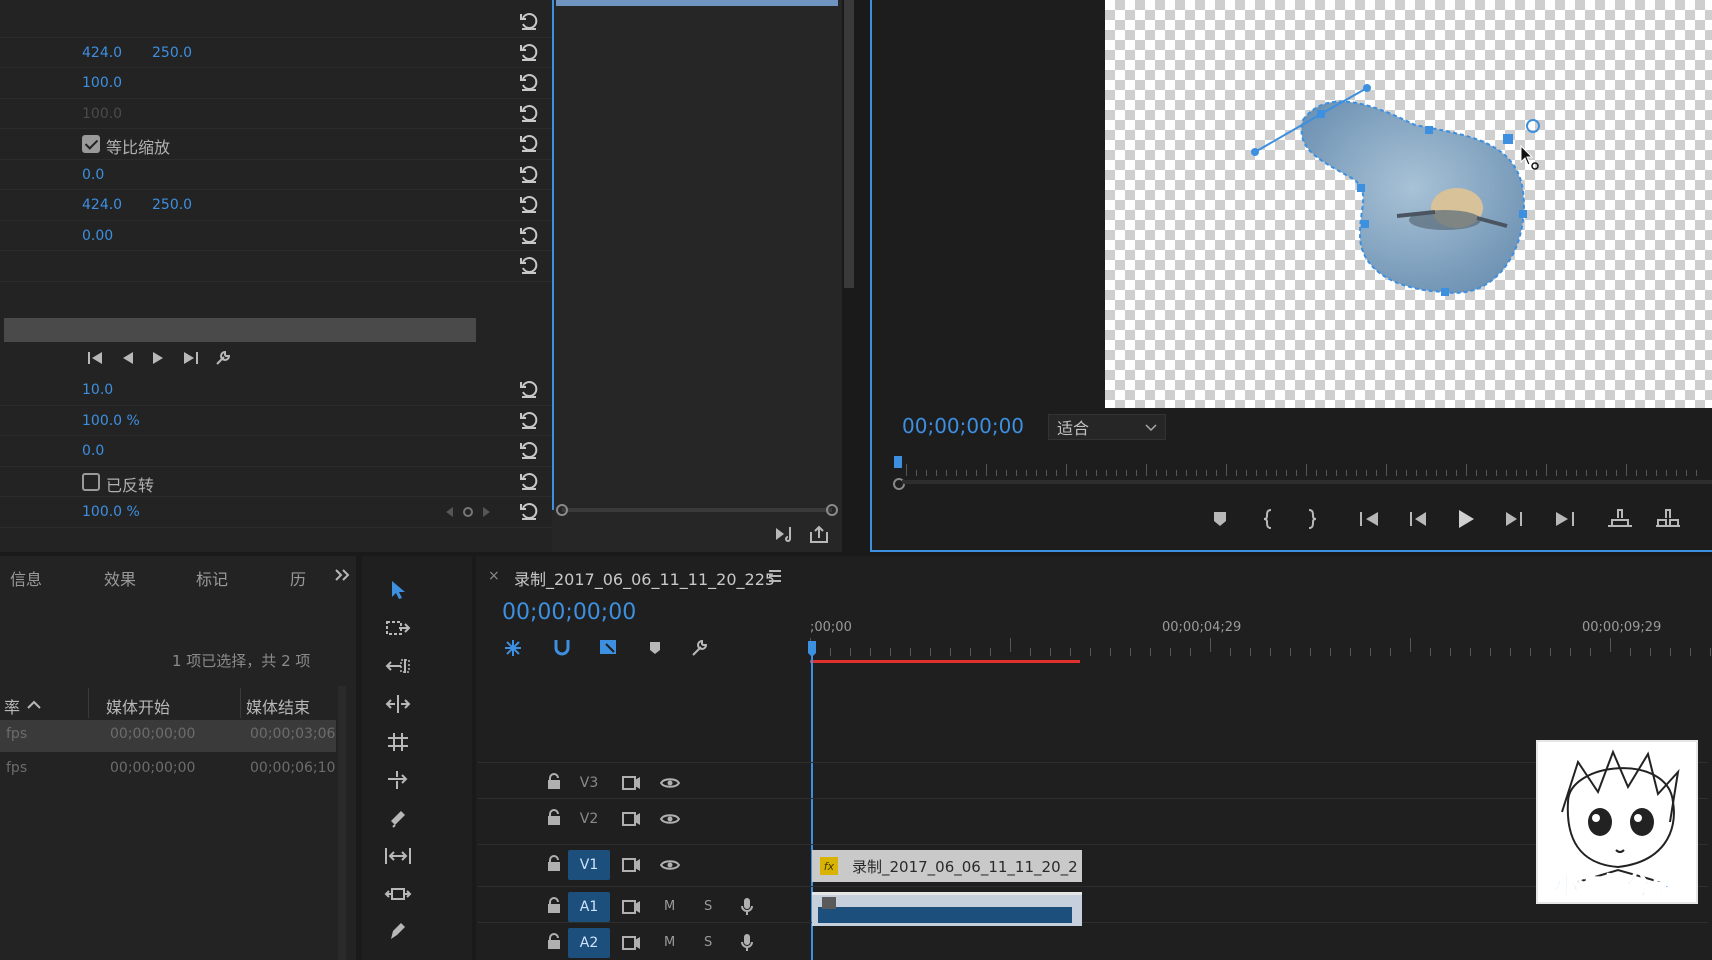 Image resolution: width=1712 pixels, height=960 pixels. What do you see at coordinates (398, 932) in the screenshot?
I see `pen-tool` at bounding box center [398, 932].